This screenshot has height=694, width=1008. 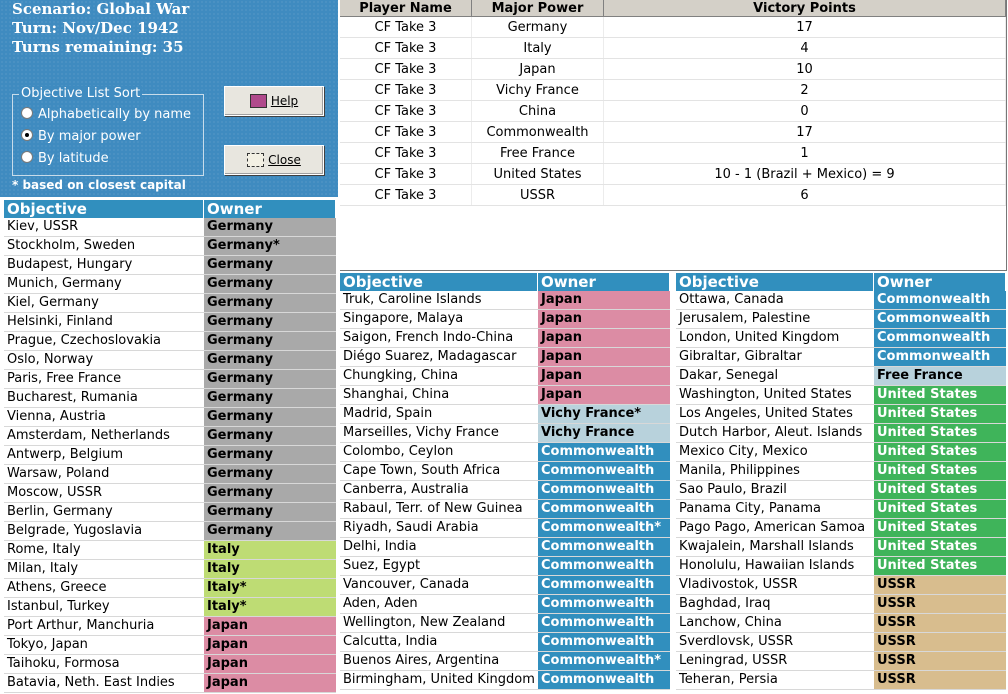 What do you see at coordinates (805, 8) in the screenshot?
I see `victory-points-column-header: Victory Points` at bounding box center [805, 8].